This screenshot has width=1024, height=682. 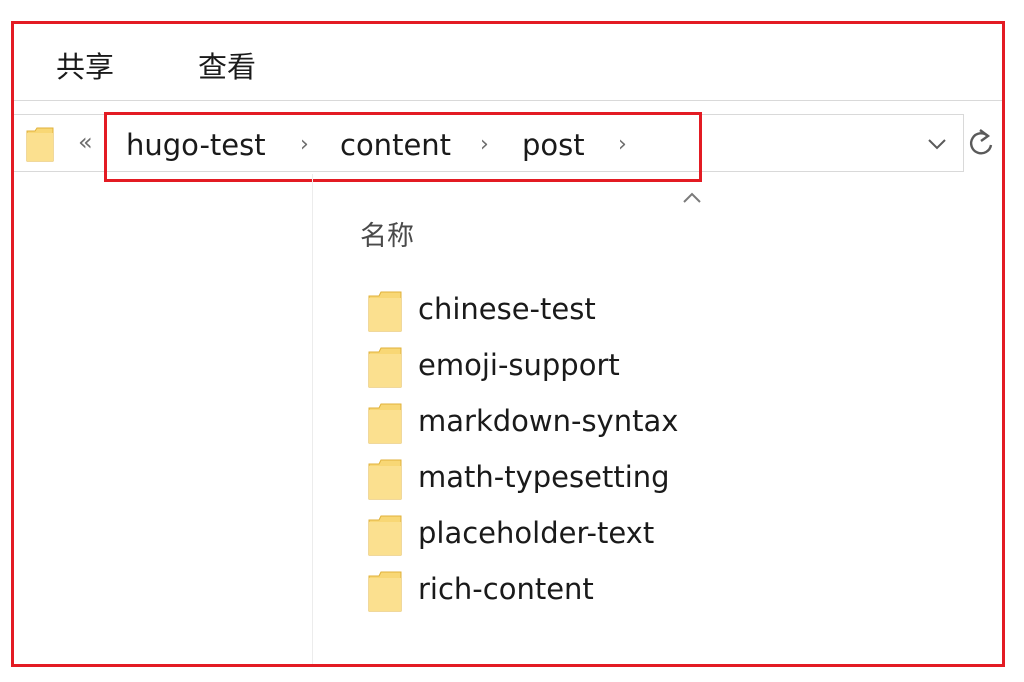 I want to click on column-header-name: 名称, so click(x=387, y=233).